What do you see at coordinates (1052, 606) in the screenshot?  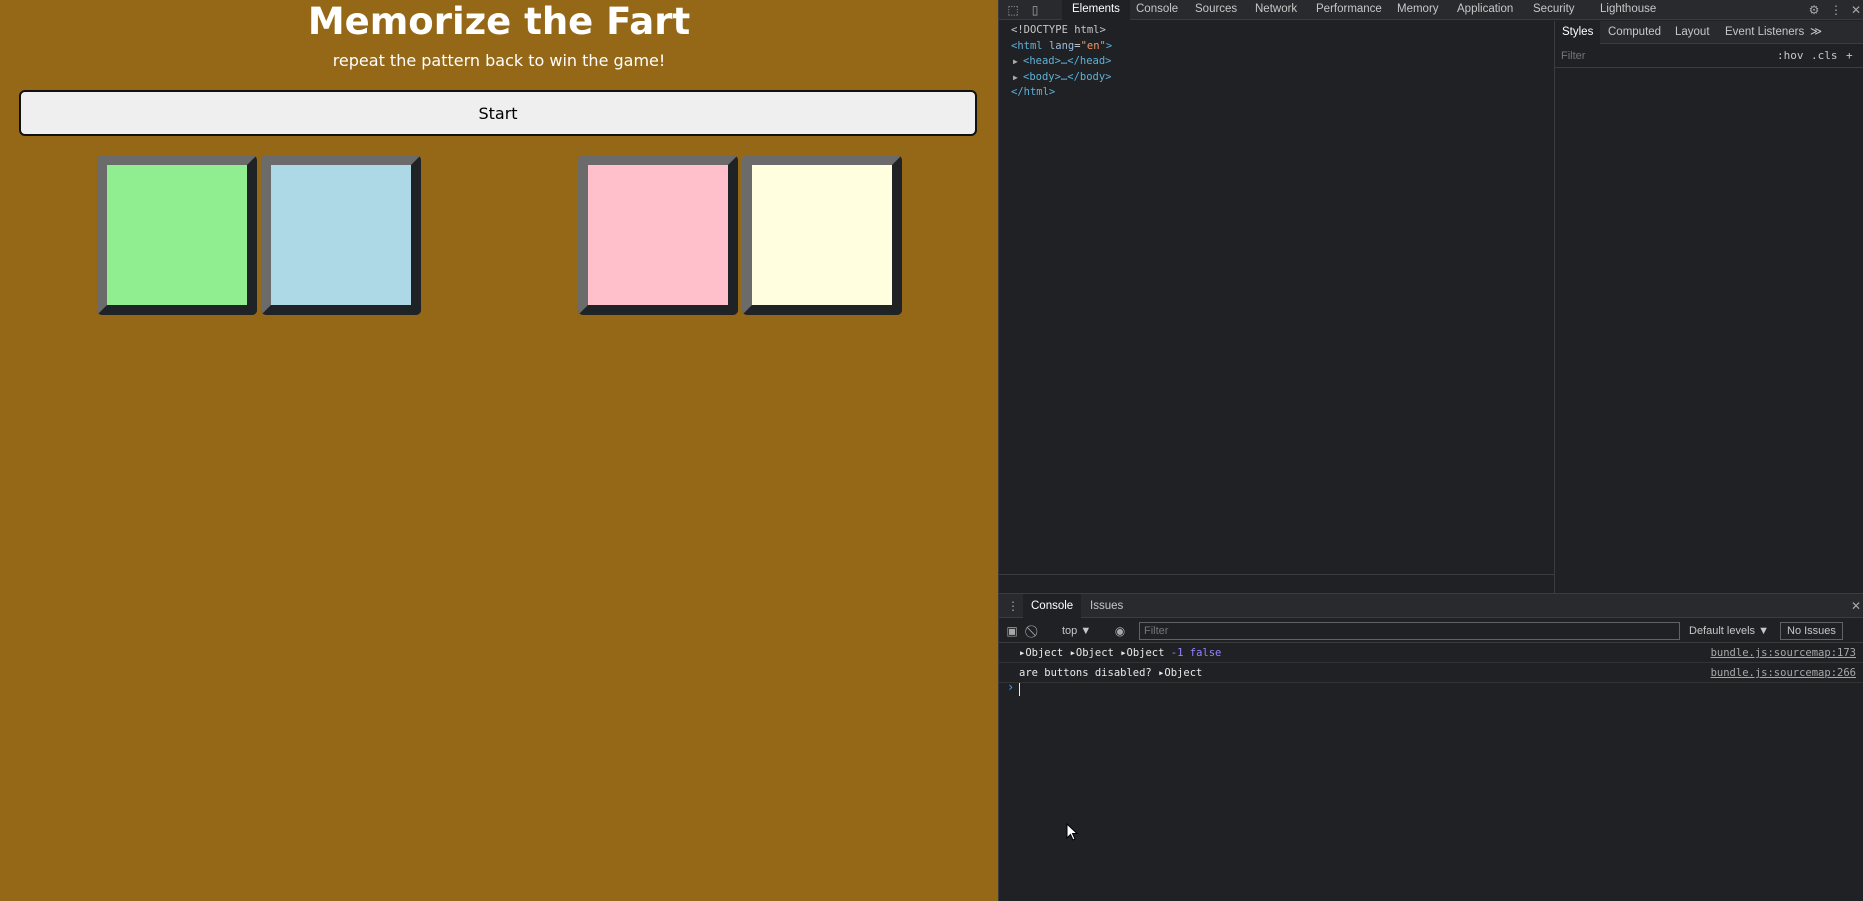 I see `drawer-tab-console: Console` at bounding box center [1052, 606].